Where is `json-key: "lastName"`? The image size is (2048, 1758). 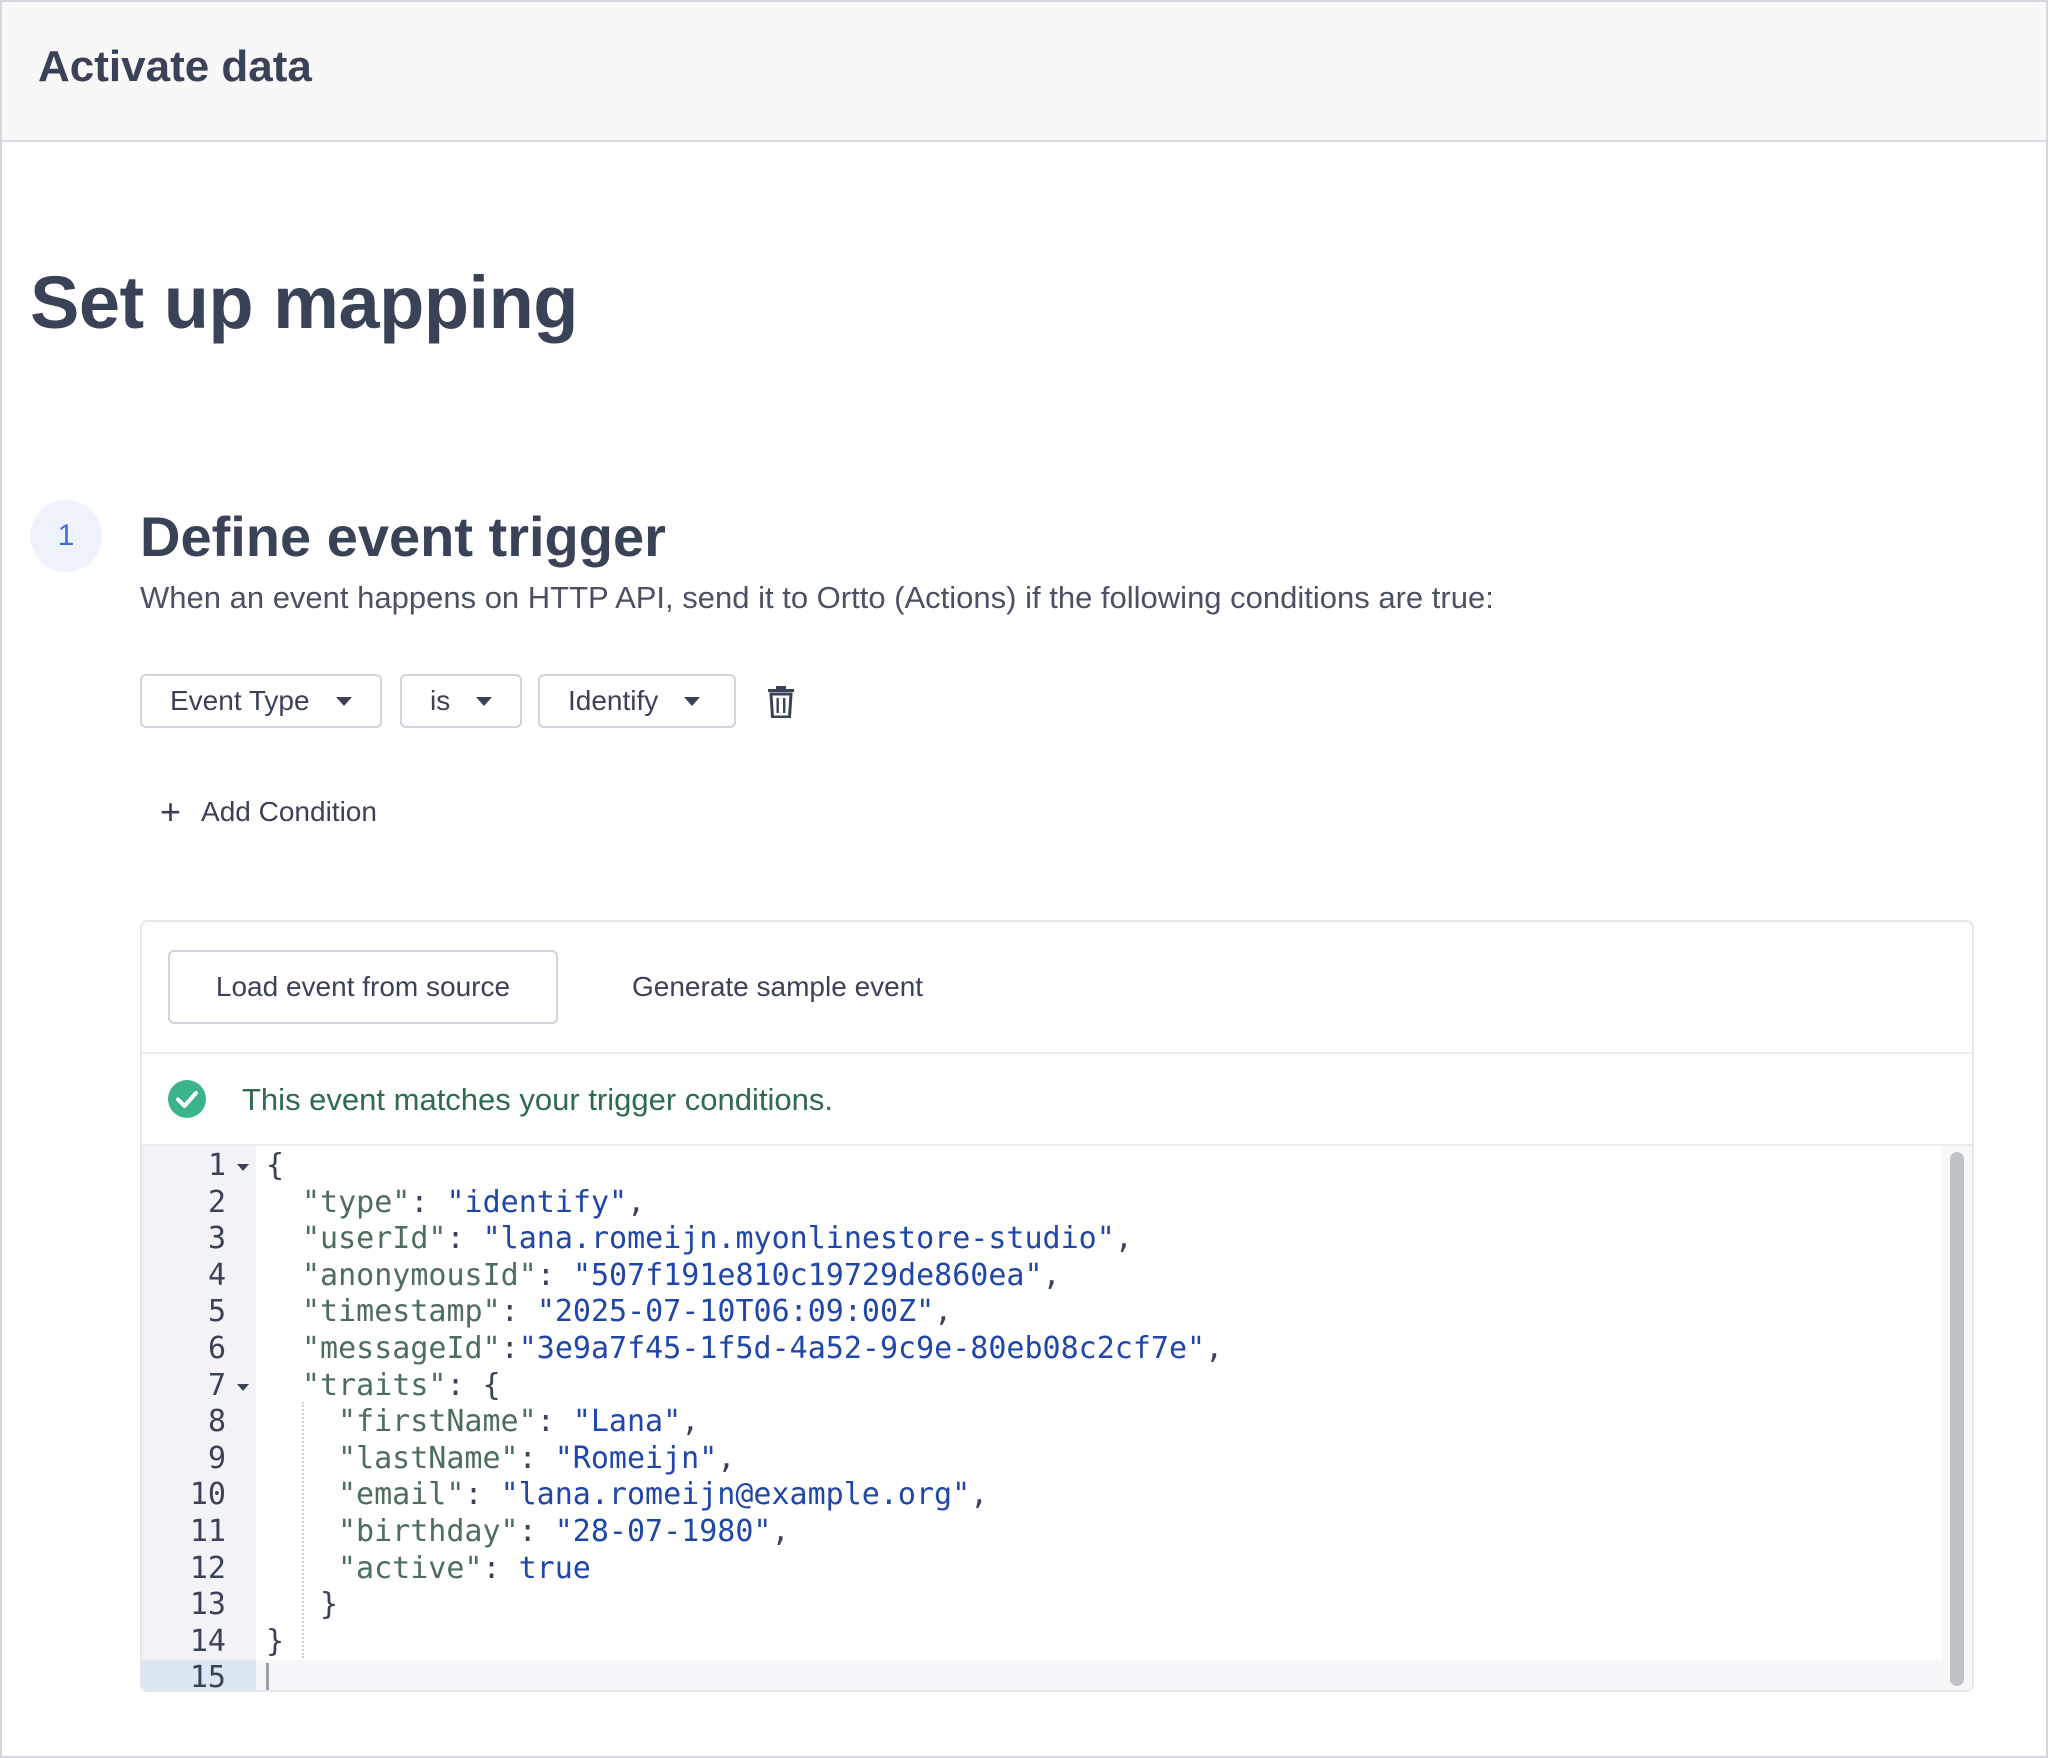
json-key: "lastName" is located at coordinates (428, 1458).